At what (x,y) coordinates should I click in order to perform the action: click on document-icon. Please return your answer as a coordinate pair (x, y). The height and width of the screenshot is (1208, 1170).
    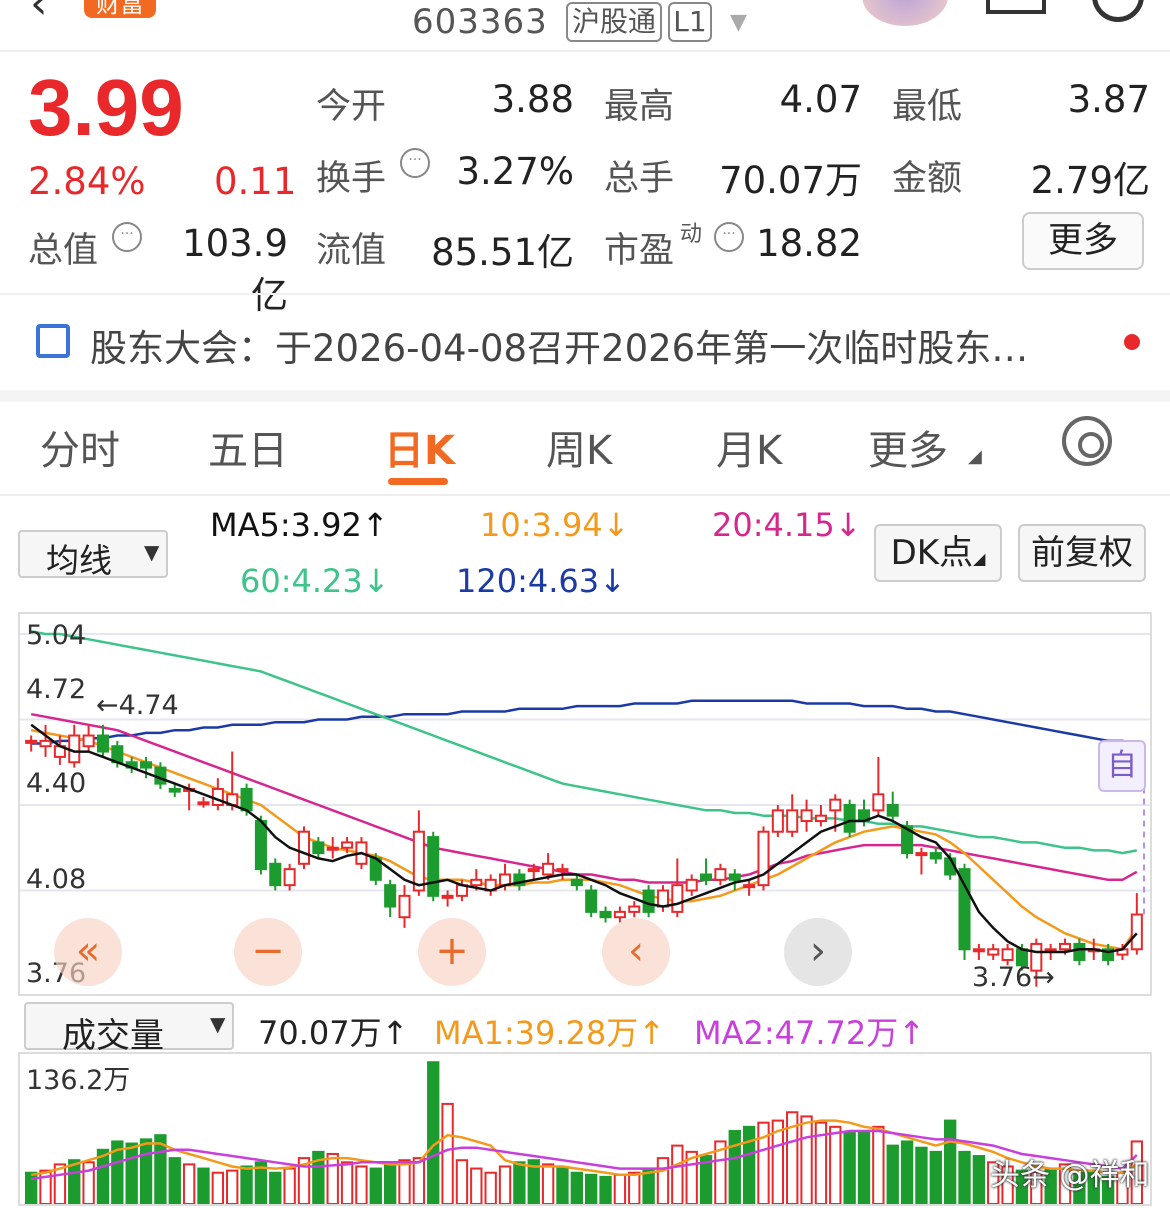
    Looking at the image, I should click on (53, 341).